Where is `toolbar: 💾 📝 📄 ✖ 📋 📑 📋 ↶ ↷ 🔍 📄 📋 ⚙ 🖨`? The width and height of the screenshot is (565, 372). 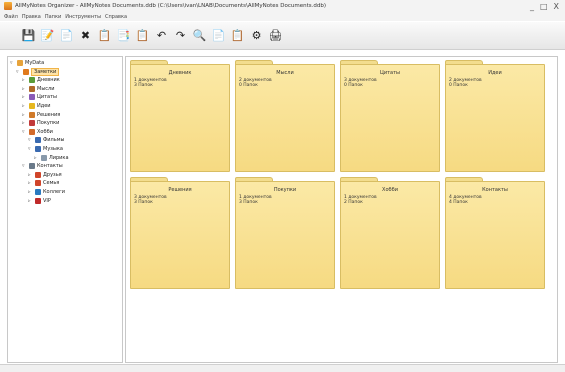
toolbar: 💾 📝 📄 ✖ 📋 📑 📋 ↶ ↷ 🔍 📄 📋 ⚙ 🖨 is located at coordinates (282, 36).